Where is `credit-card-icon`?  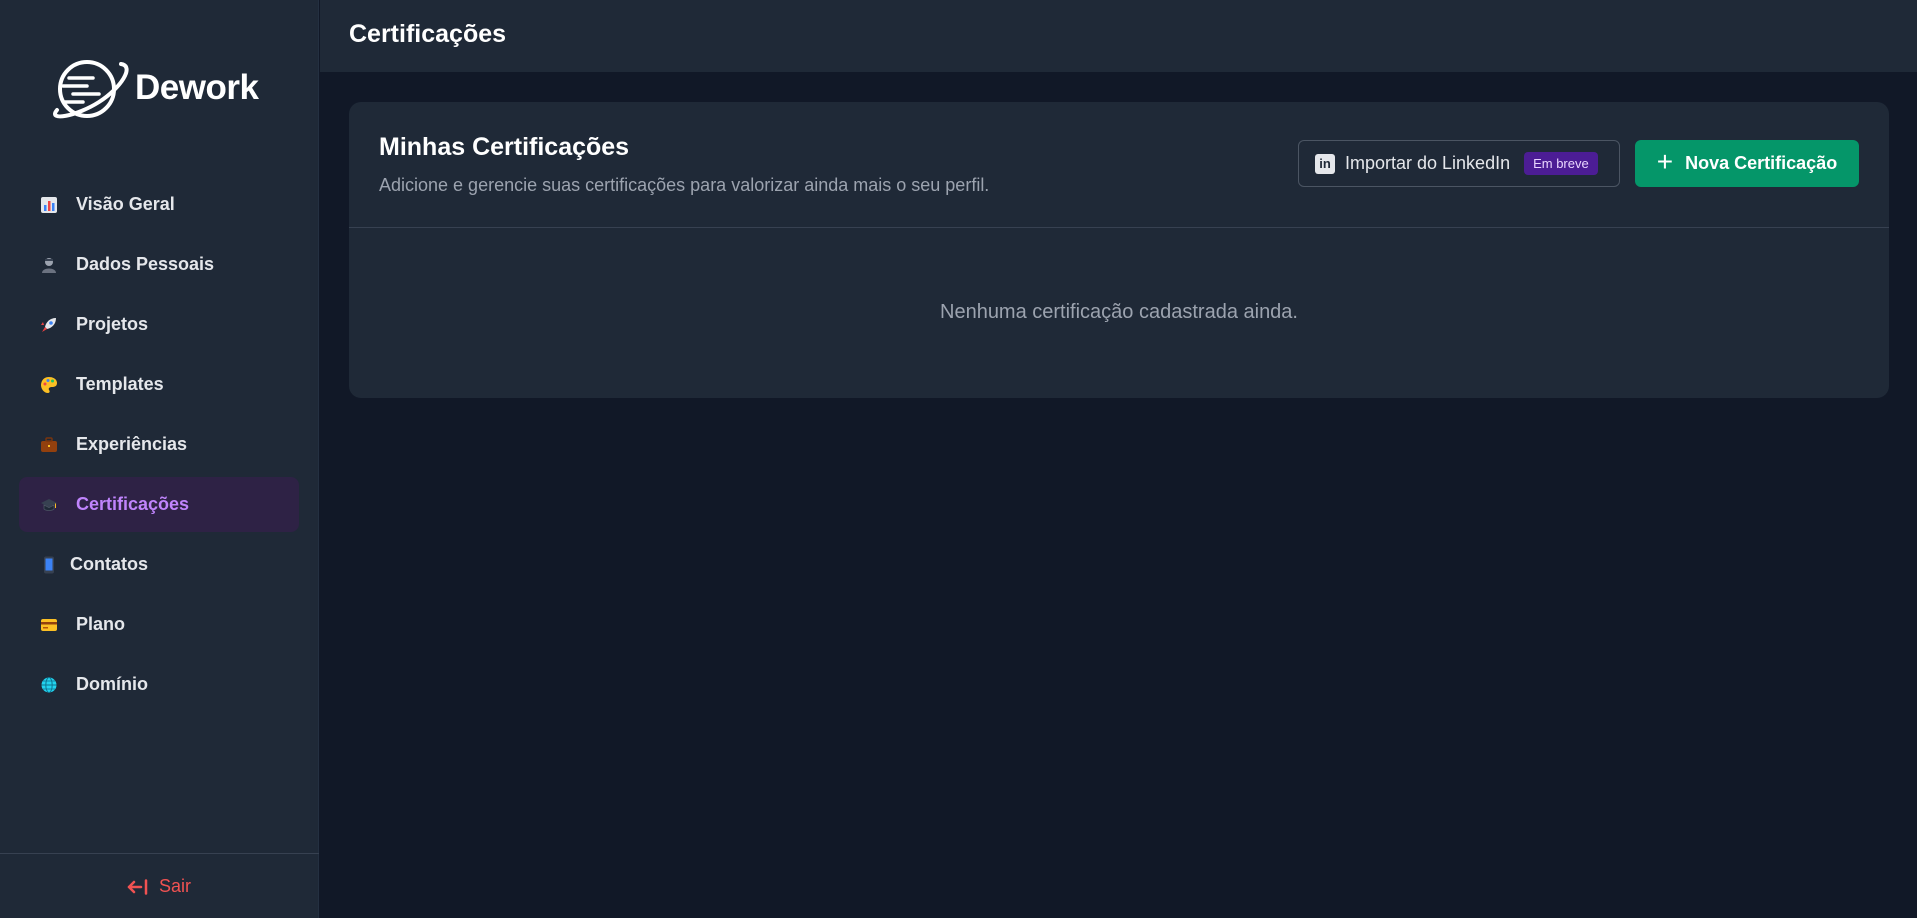 credit-card-icon is located at coordinates (49, 625).